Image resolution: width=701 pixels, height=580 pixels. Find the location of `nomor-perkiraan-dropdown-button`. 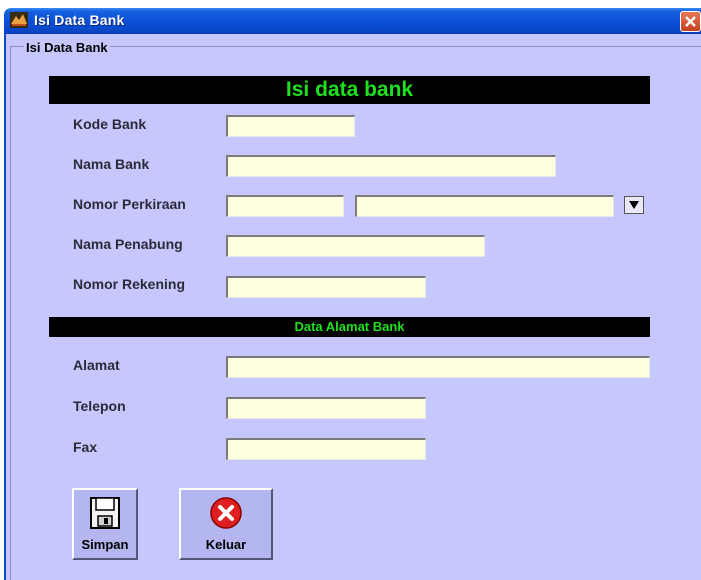

nomor-perkiraan-dropdown-button is located at coordinates (634, 205).